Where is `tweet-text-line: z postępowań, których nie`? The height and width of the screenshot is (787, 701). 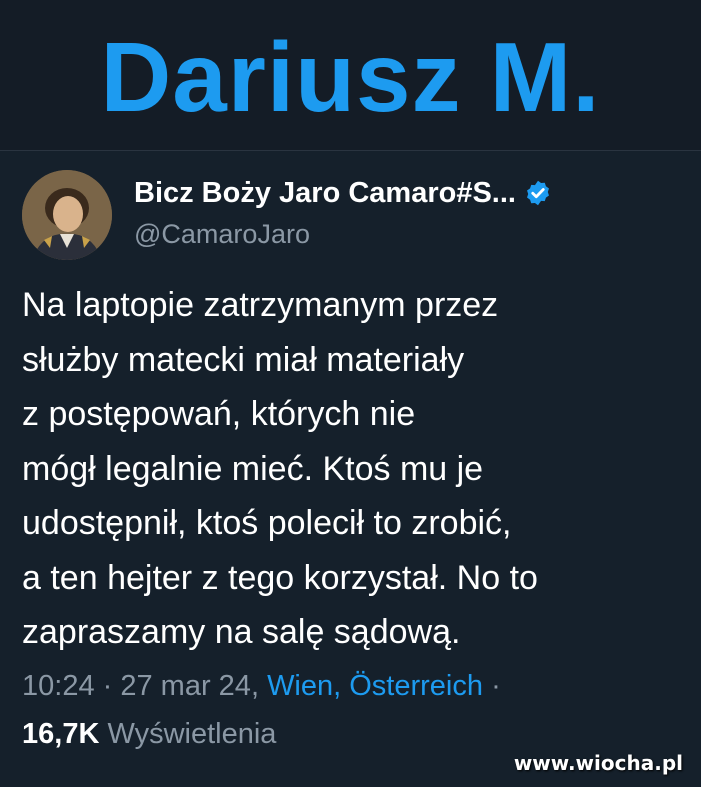
tweet-text-line: z postępowań, których nie is located at coordinates (219, 414).